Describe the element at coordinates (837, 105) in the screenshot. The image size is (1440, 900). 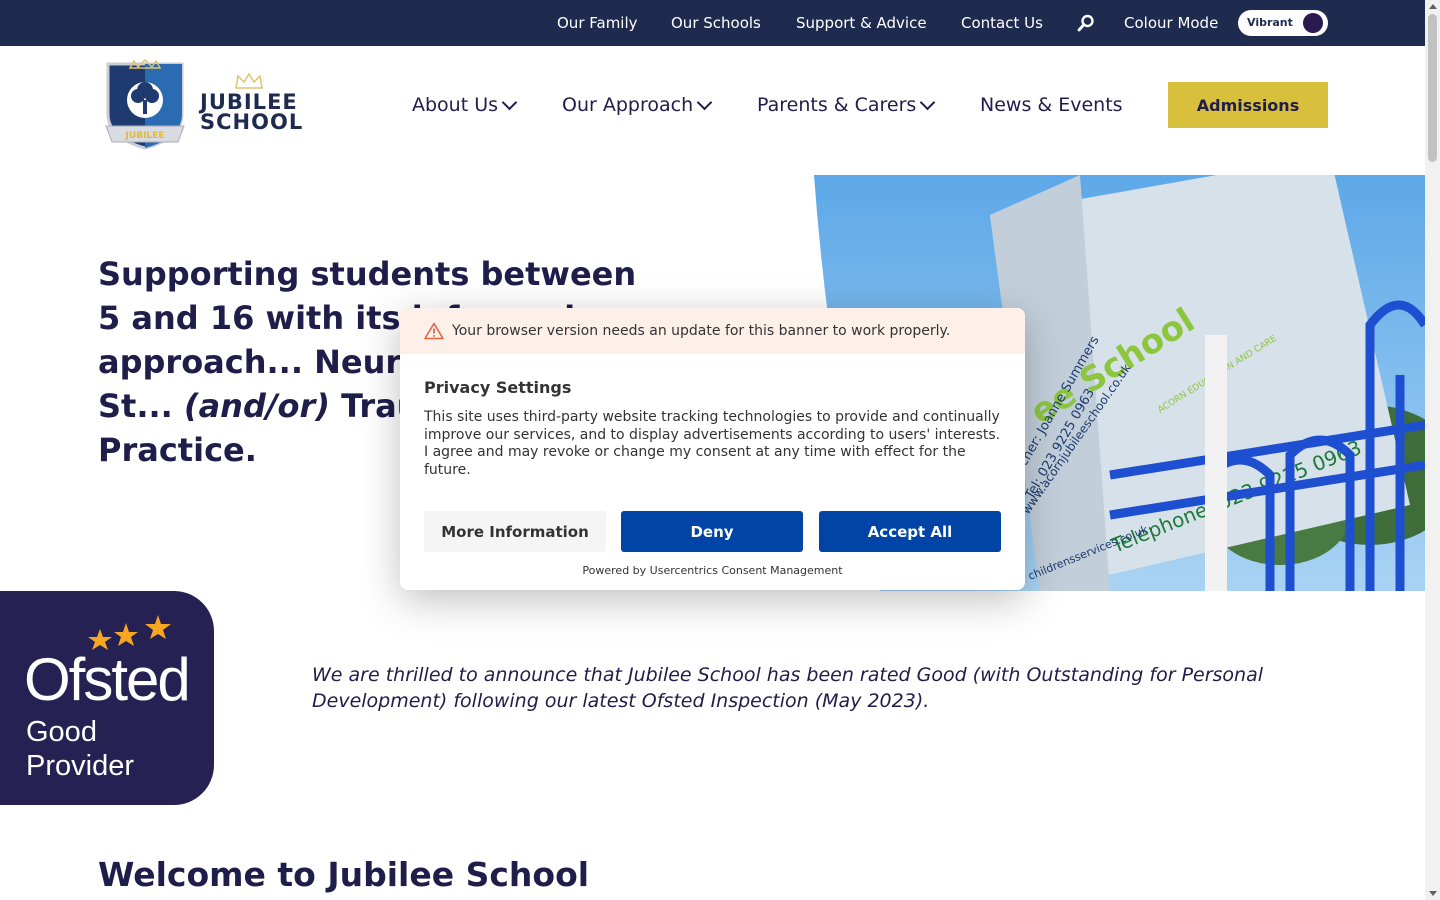
I see `nav-item-label: Parents & Carers` at that location.